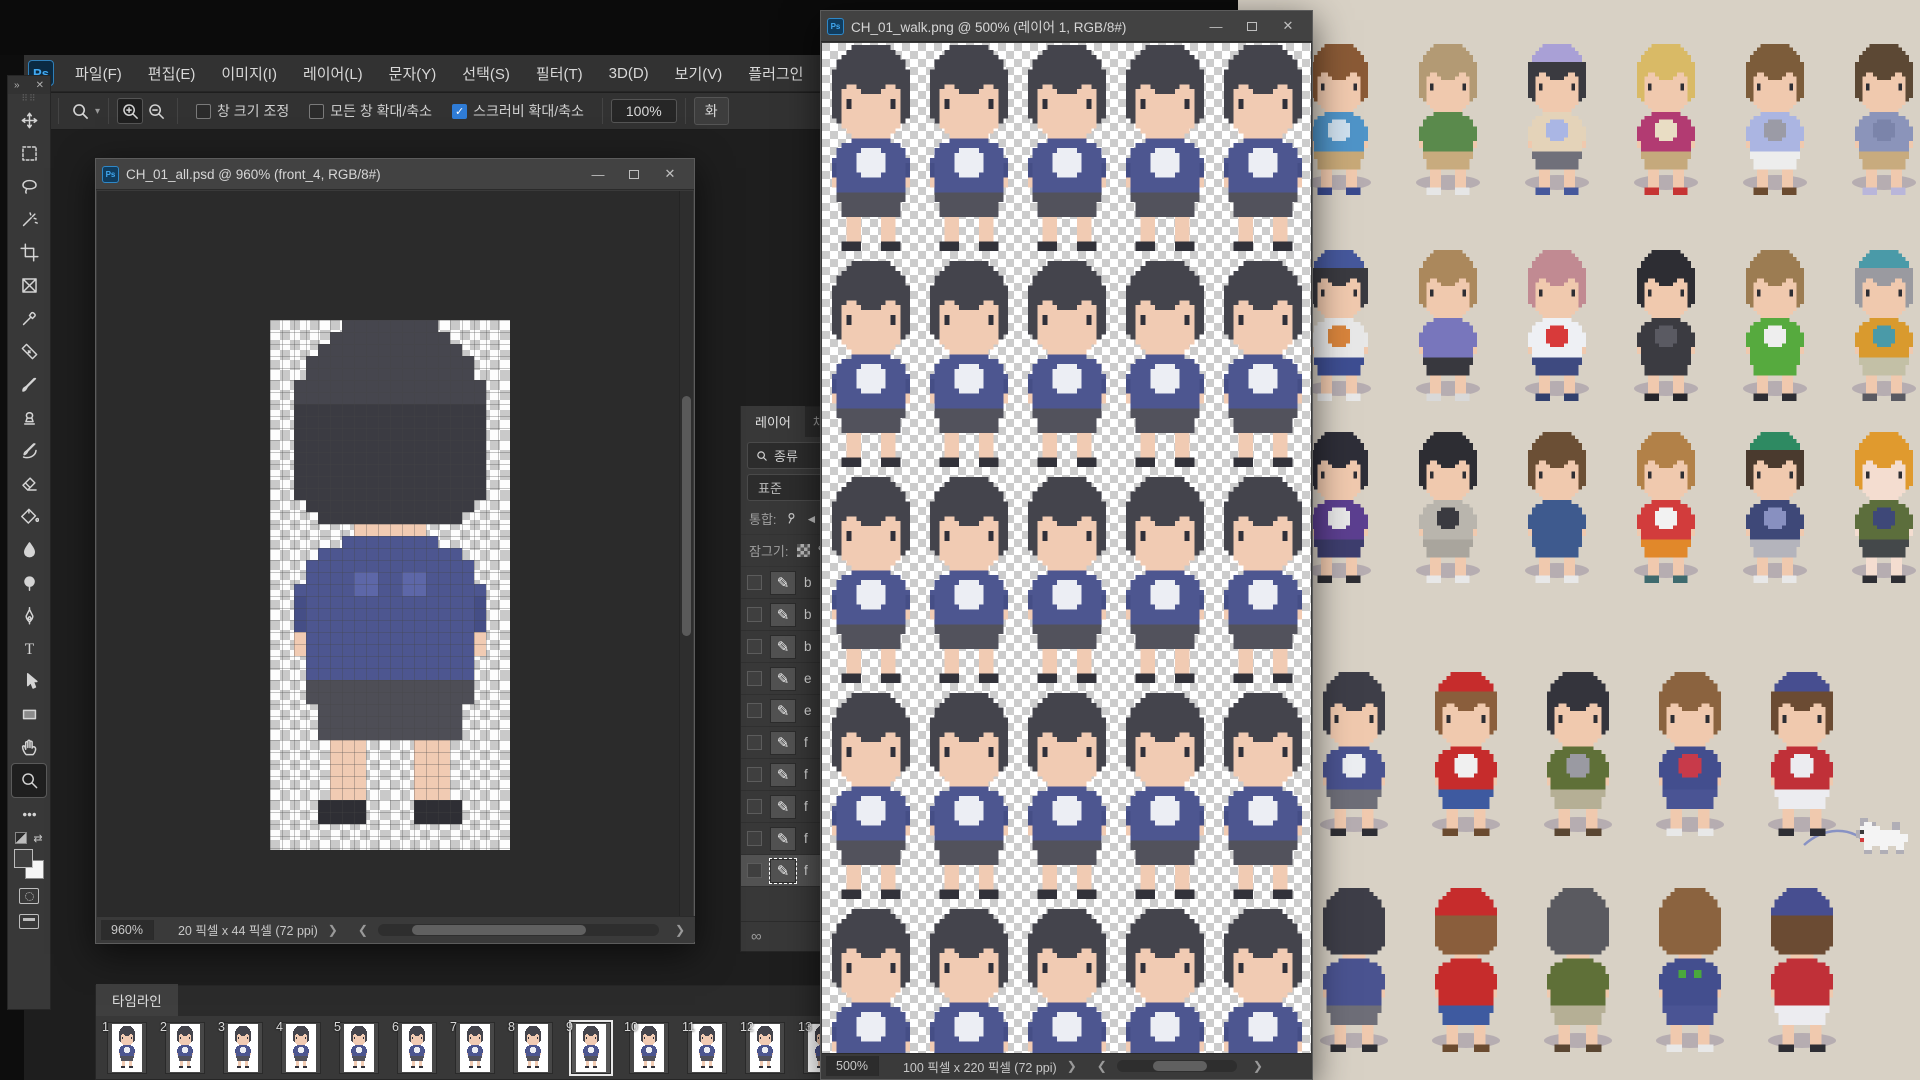  Describe the element at coordinates (29, 615) in the screenshot. I see `pen-tool` at that location.